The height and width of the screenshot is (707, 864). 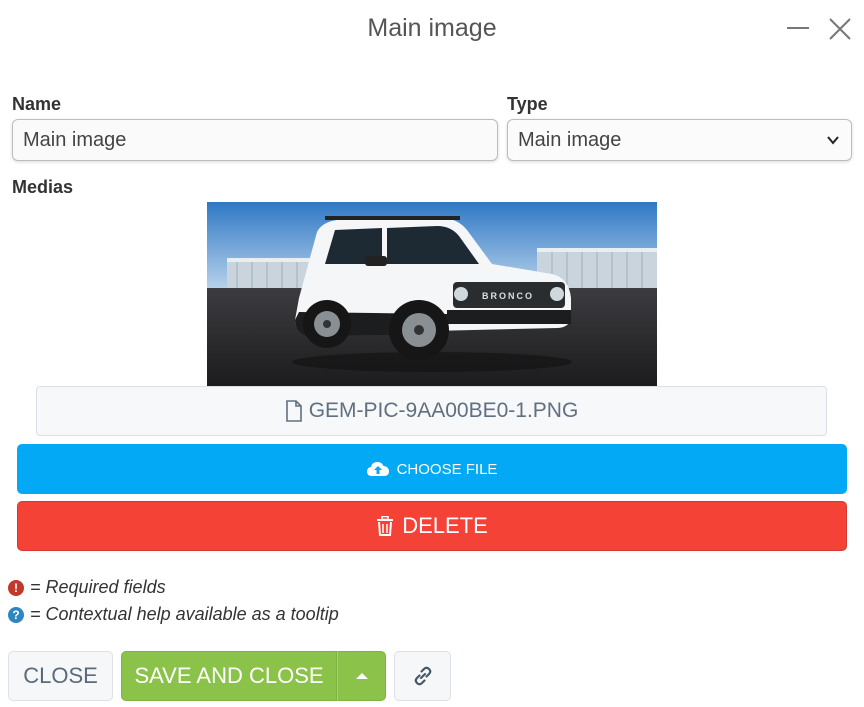 I want to click on required-icon: !, so click(x=16, y=587).